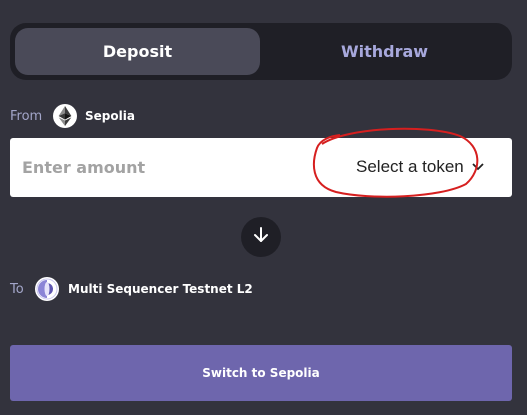 This screenshot has height=415, width=527. I want to click on deposit-withdraw-tabs: Deposit Withdraw, so click(261, 51).